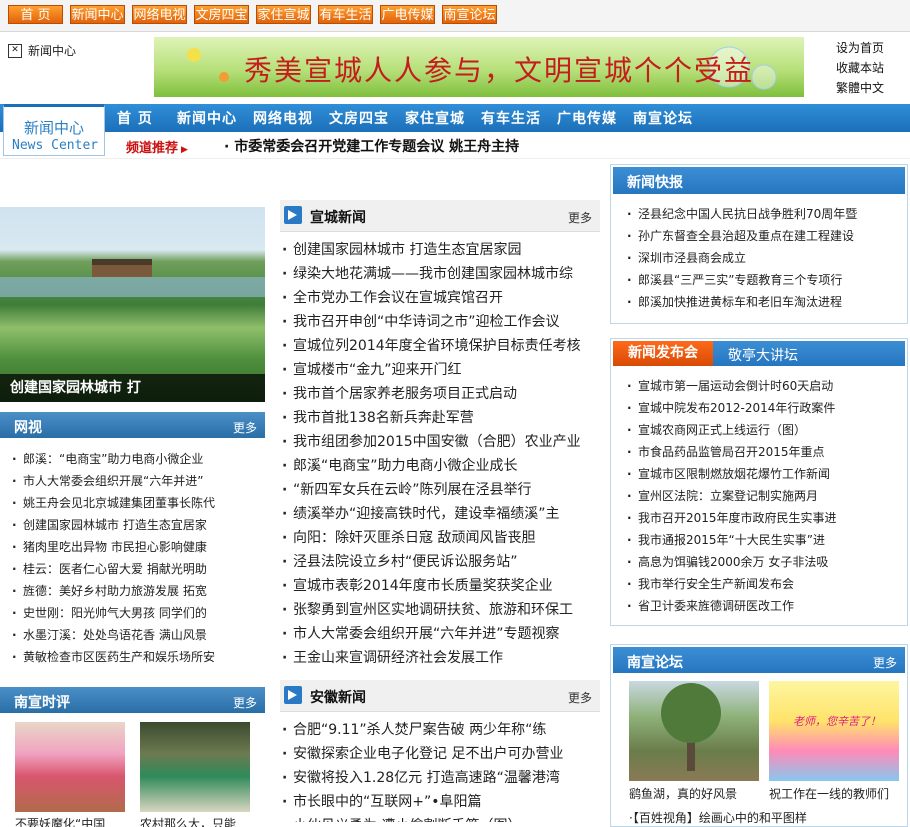 The height and width of the screenshot is (827, 910). Describe the element at coordinates (762, 280) in the screenshot. I see `list-item: 郎溪县“三严三实”专题教育三个专项行` at that location.